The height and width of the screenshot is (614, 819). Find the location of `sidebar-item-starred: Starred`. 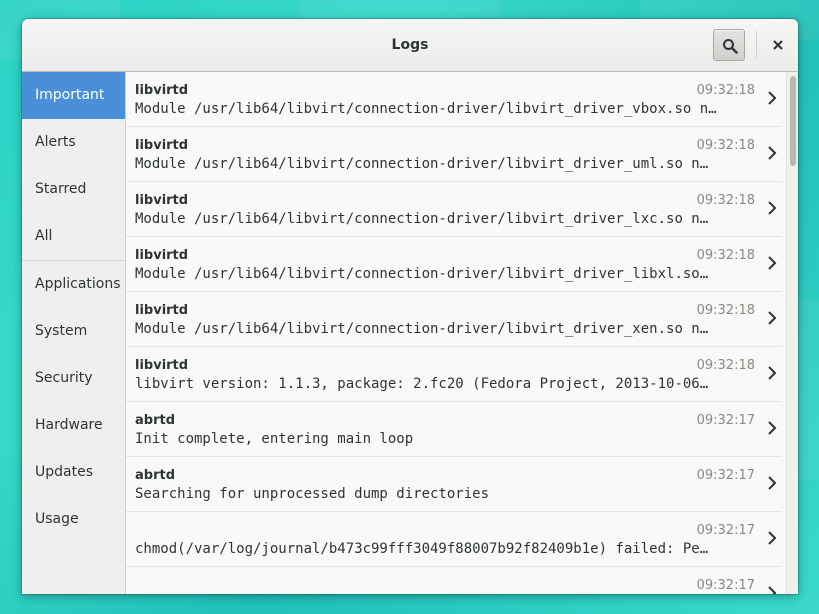

sidebar-item-starred: Starred is located at coordinates (73, 189).